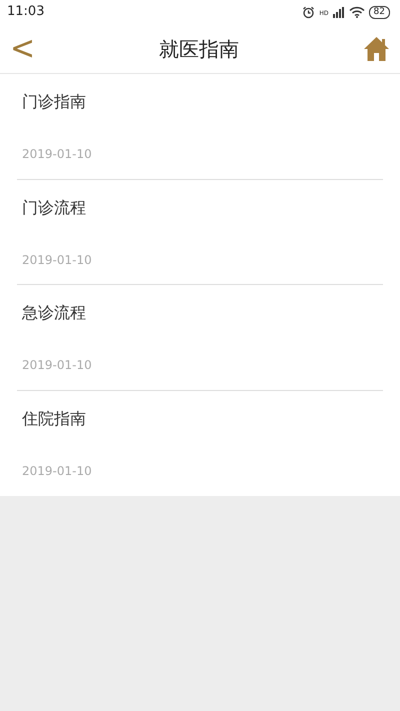 The width and height of the screenshot is (400, 711). Describe the element at coordinates (54, 102) in the screenshot. I see `article-title: 门诊指南` at that location.